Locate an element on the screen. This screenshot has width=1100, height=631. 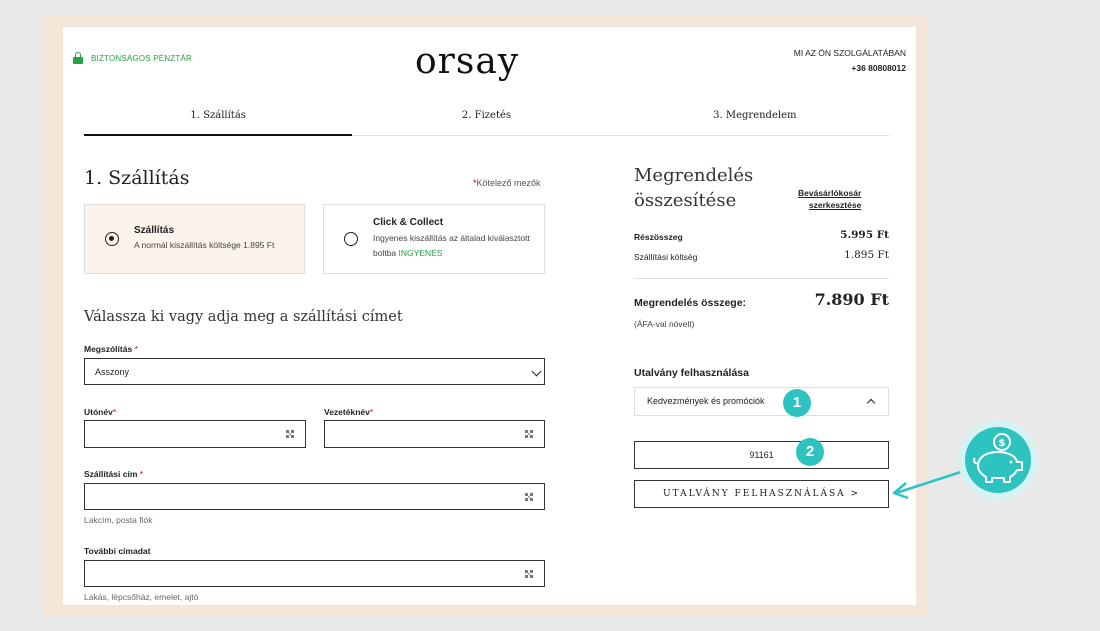
promotions-dropdown: Kedvezmények és promóciók is located at coordinates (761, 401).